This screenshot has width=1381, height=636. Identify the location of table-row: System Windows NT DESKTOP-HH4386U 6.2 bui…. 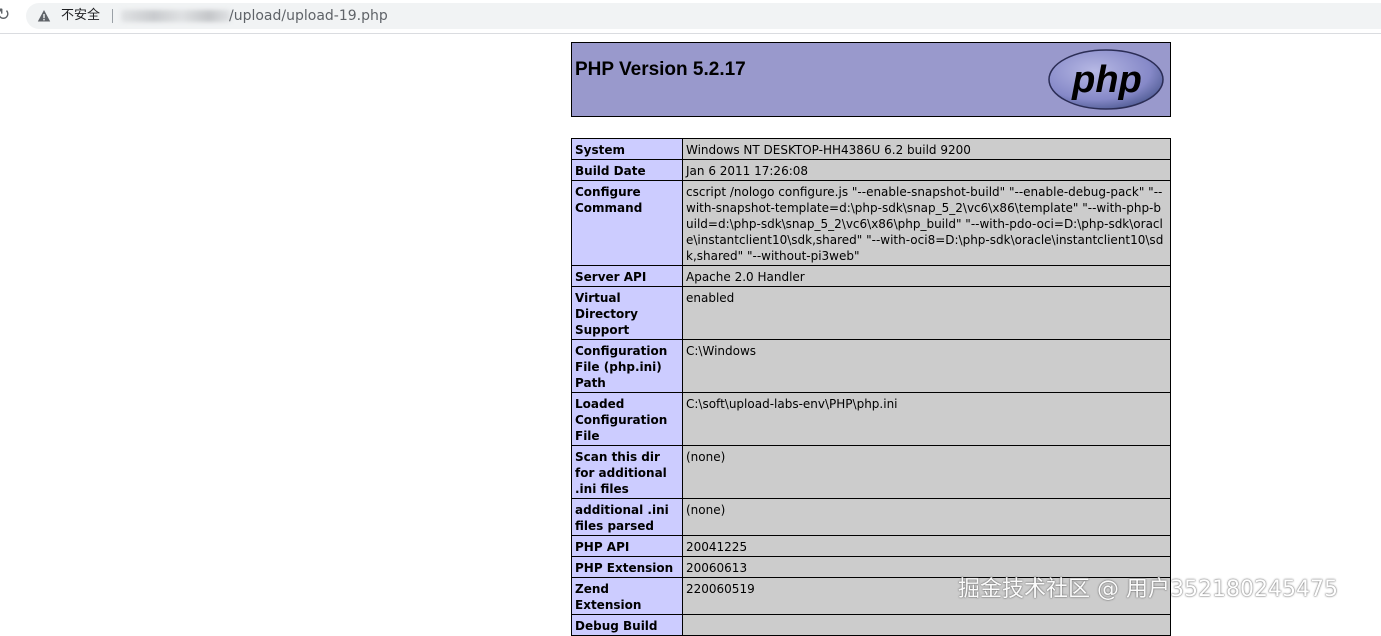
(871, 149).